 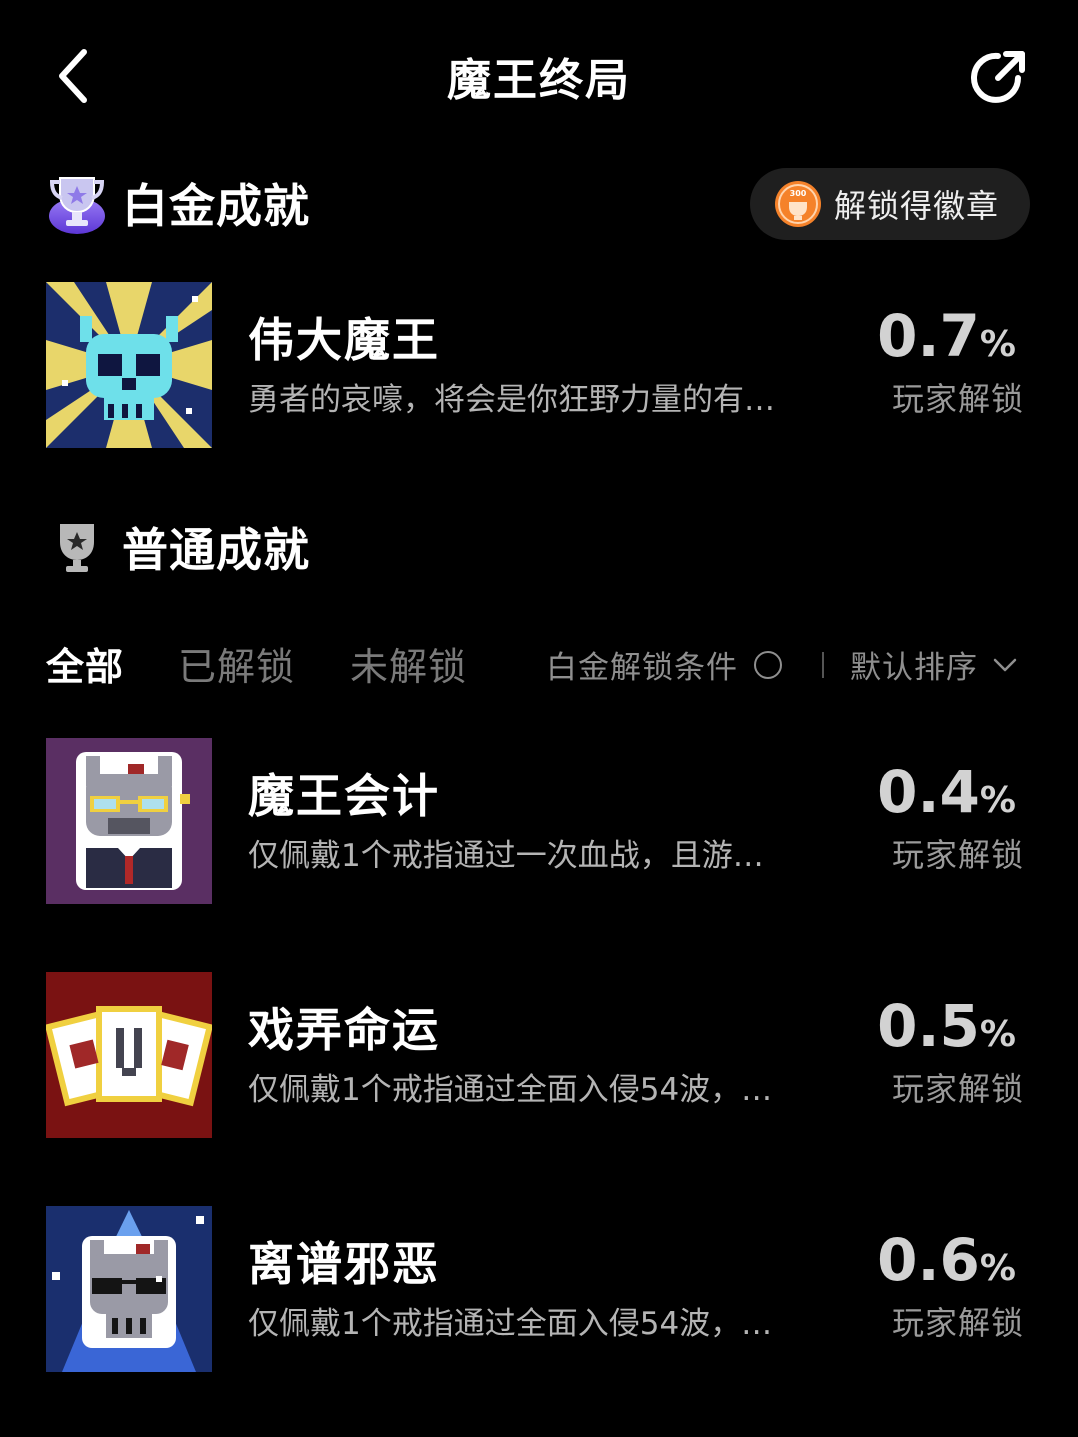 What do you see at coordinates (77, 205) in the screenshot?
I see `platinum-trophy-icon` at bounding box center [77, 205].